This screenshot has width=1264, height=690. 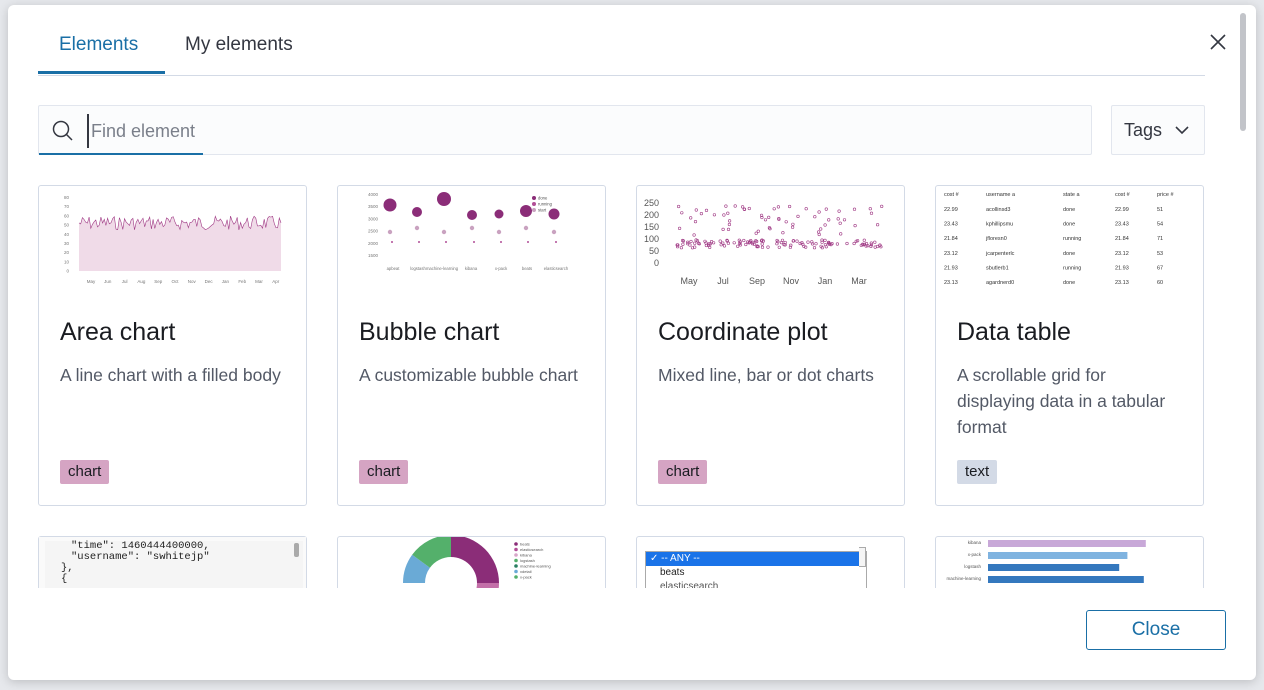 What do you see at coordinates (67, 243) in the screenshot?
I see `y-tick-label: 30` at bounding box center [67, 243].